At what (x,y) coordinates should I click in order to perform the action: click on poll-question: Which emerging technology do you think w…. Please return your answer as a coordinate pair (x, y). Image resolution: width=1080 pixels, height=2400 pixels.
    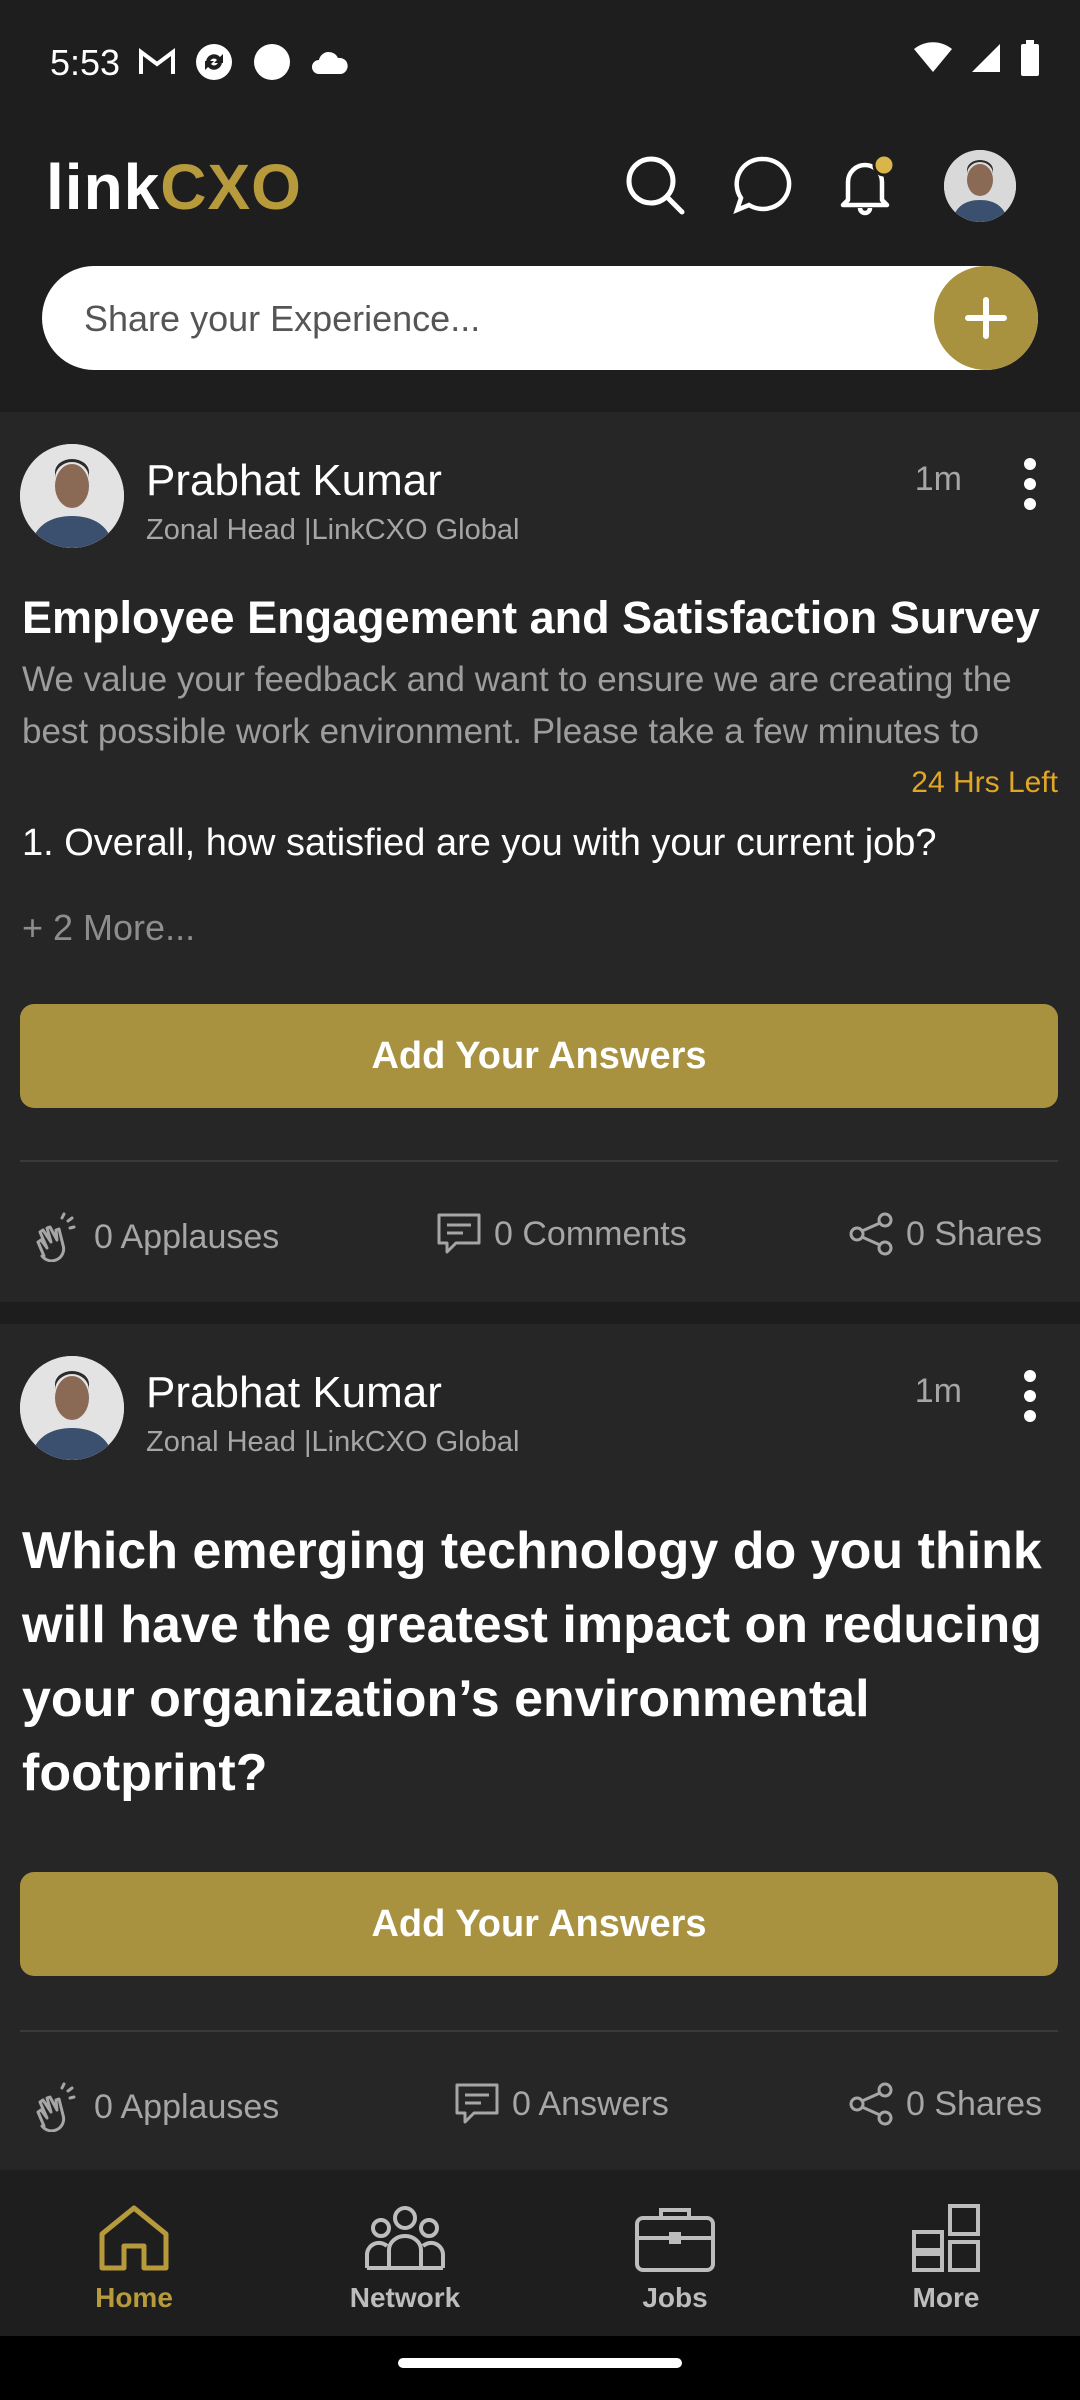
    Looking at the image, I should click on (542, 1662).